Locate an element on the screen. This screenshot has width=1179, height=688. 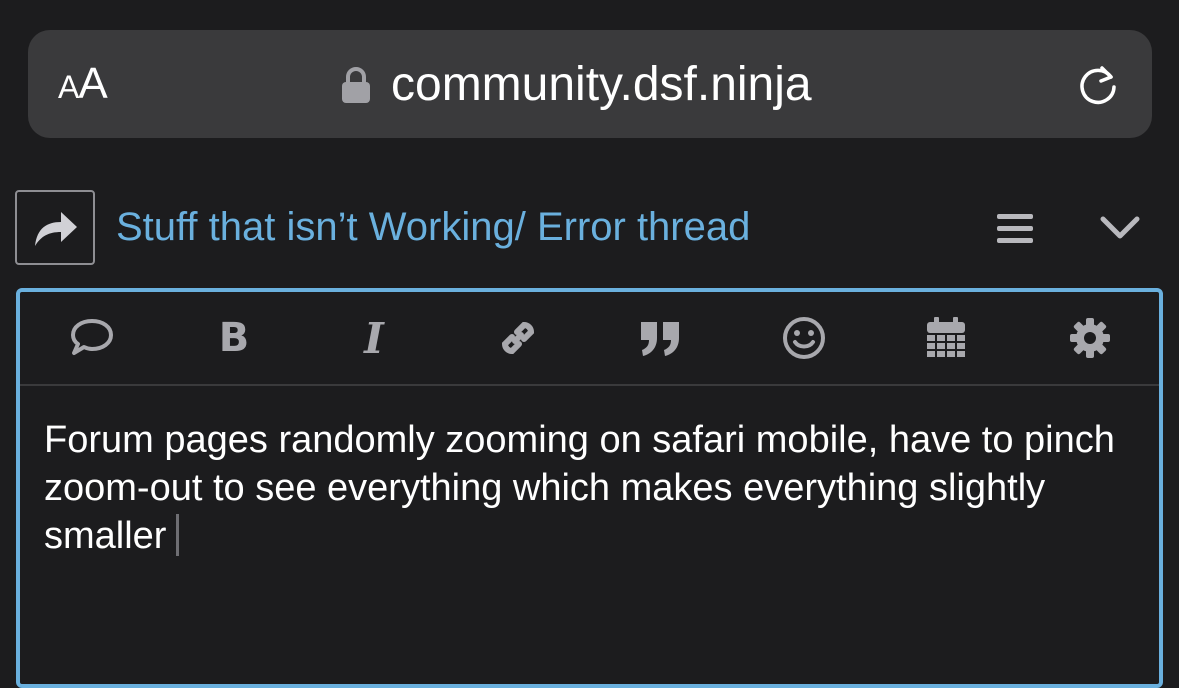
bold-button: B is located at coordinates (234, 338).